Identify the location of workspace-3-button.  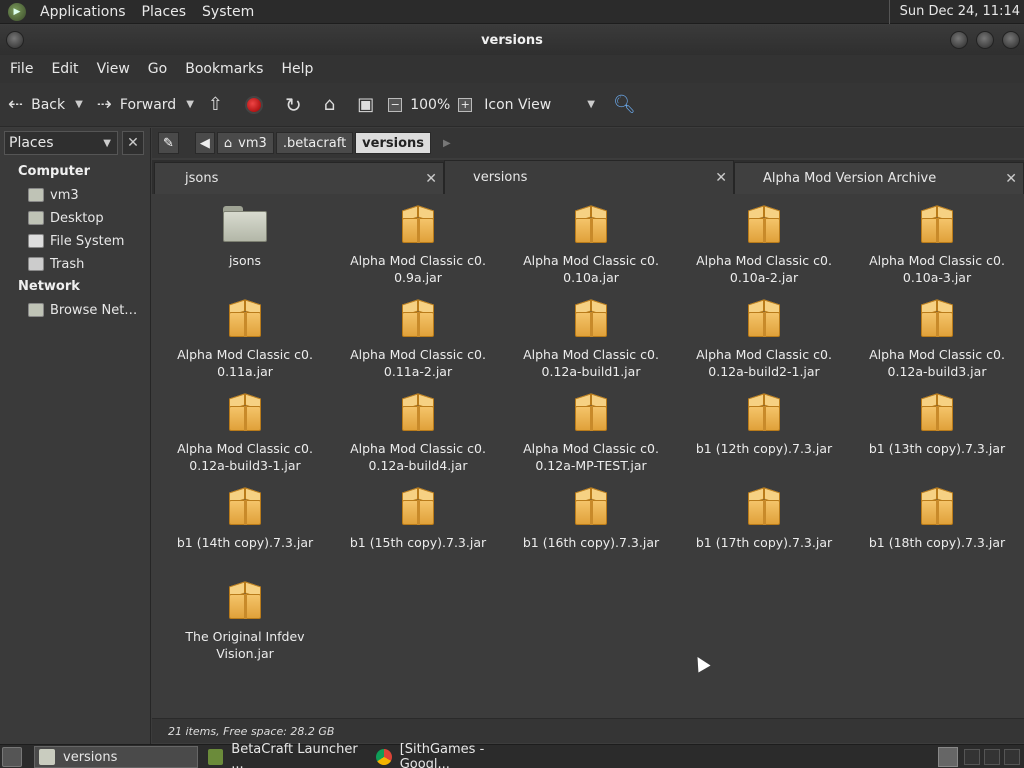
(992, 757).